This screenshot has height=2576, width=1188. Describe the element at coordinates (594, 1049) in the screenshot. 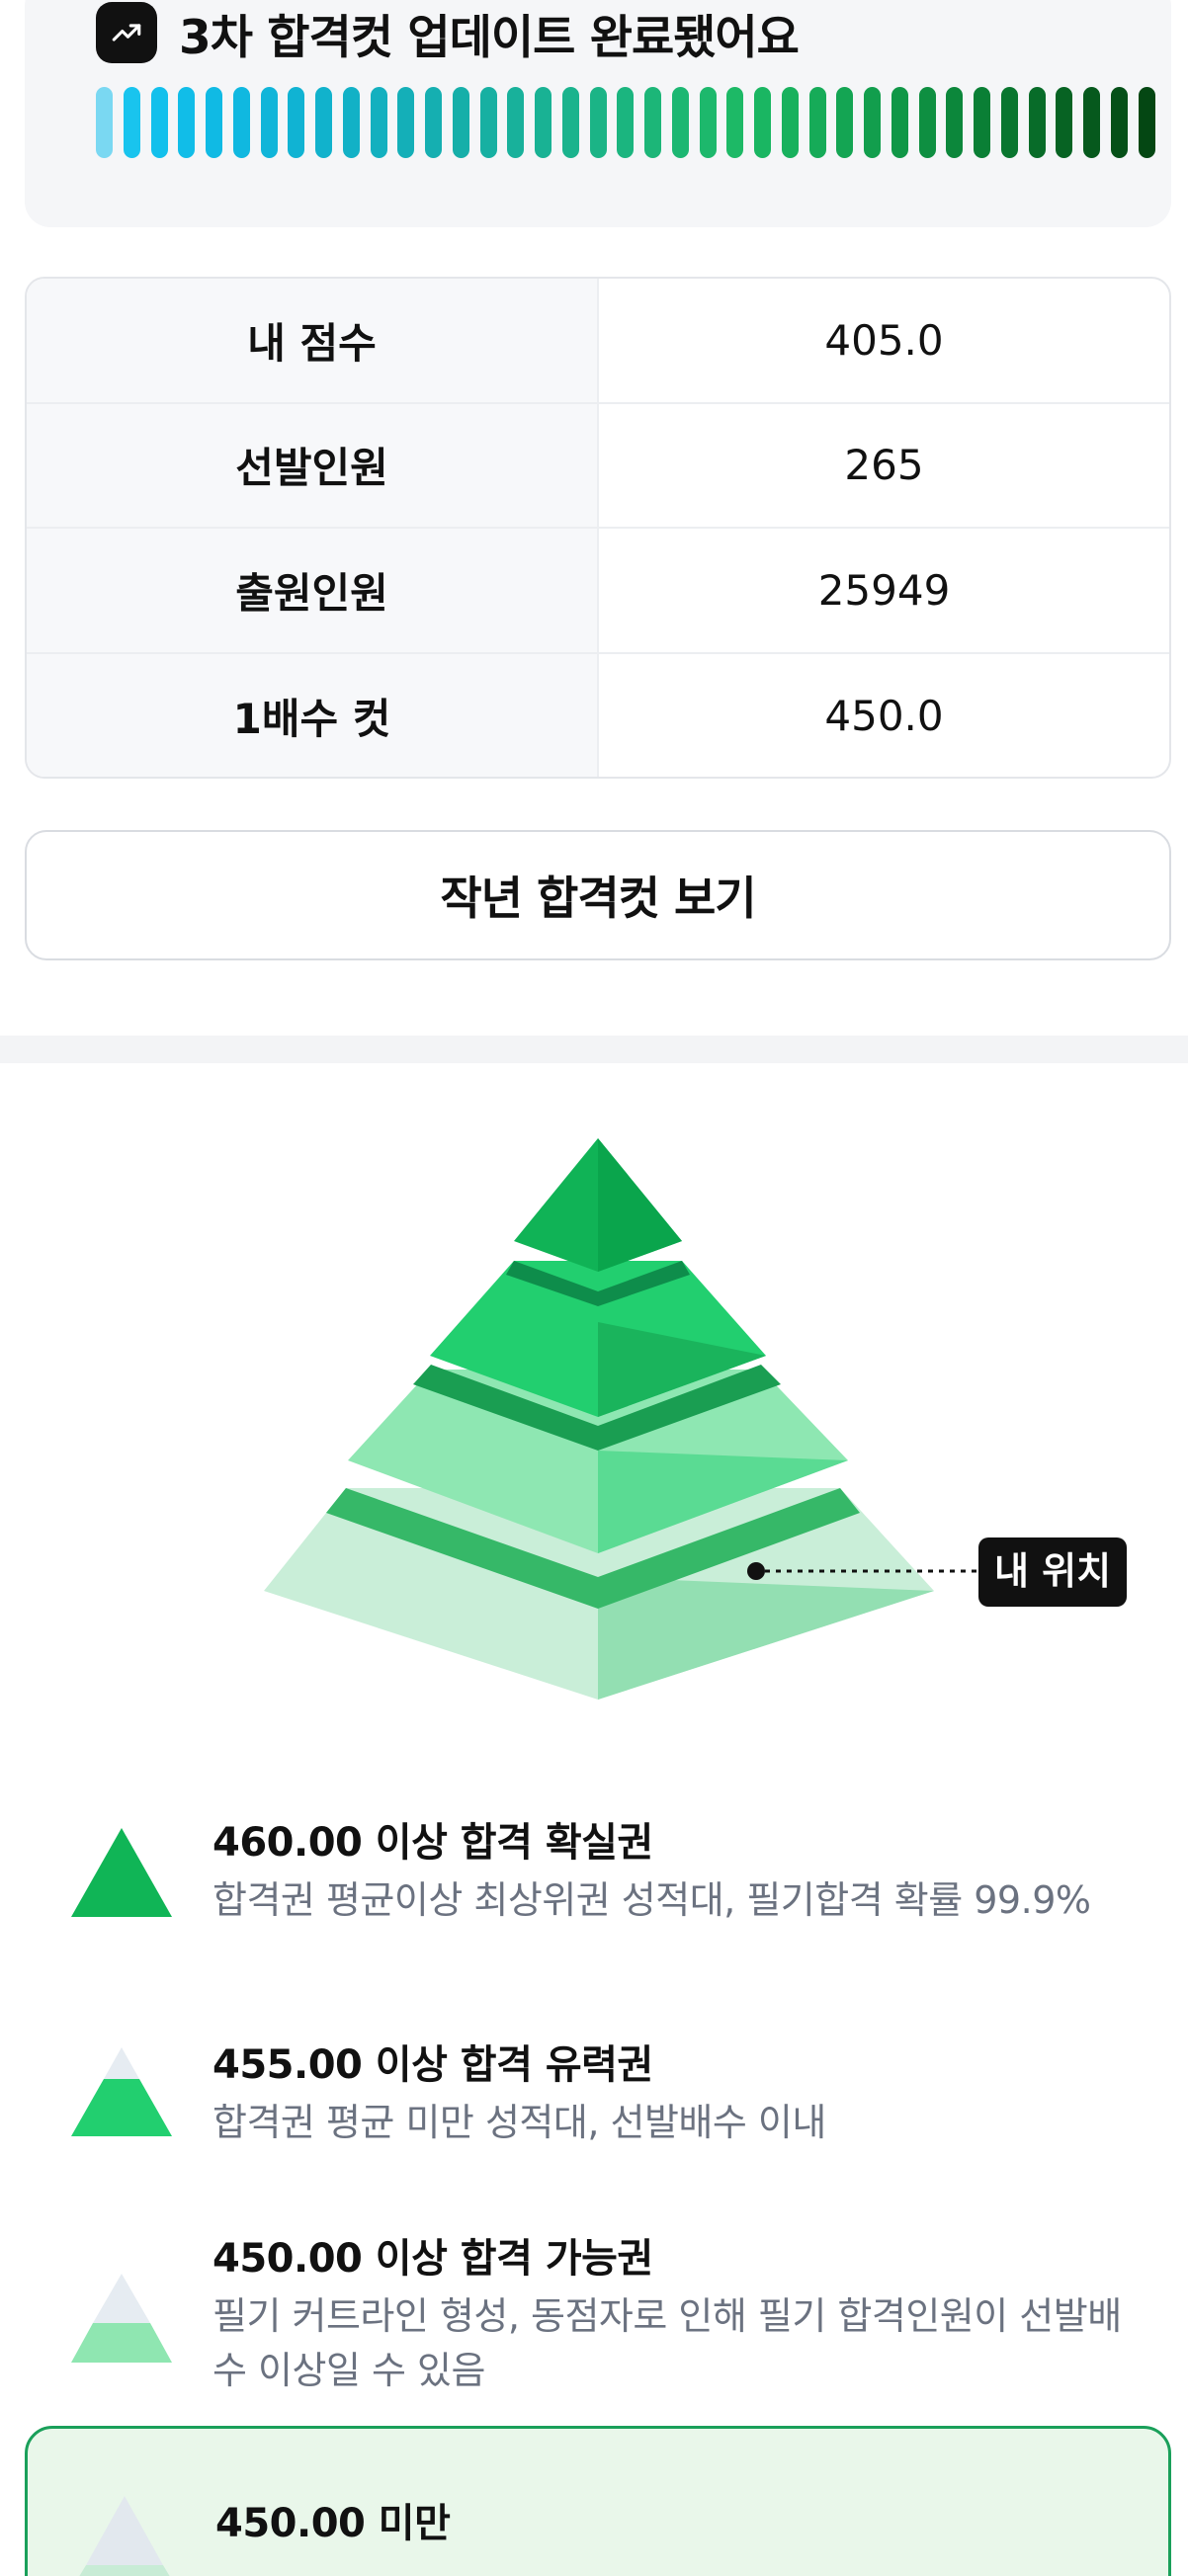

I see `section-divider` at that location.